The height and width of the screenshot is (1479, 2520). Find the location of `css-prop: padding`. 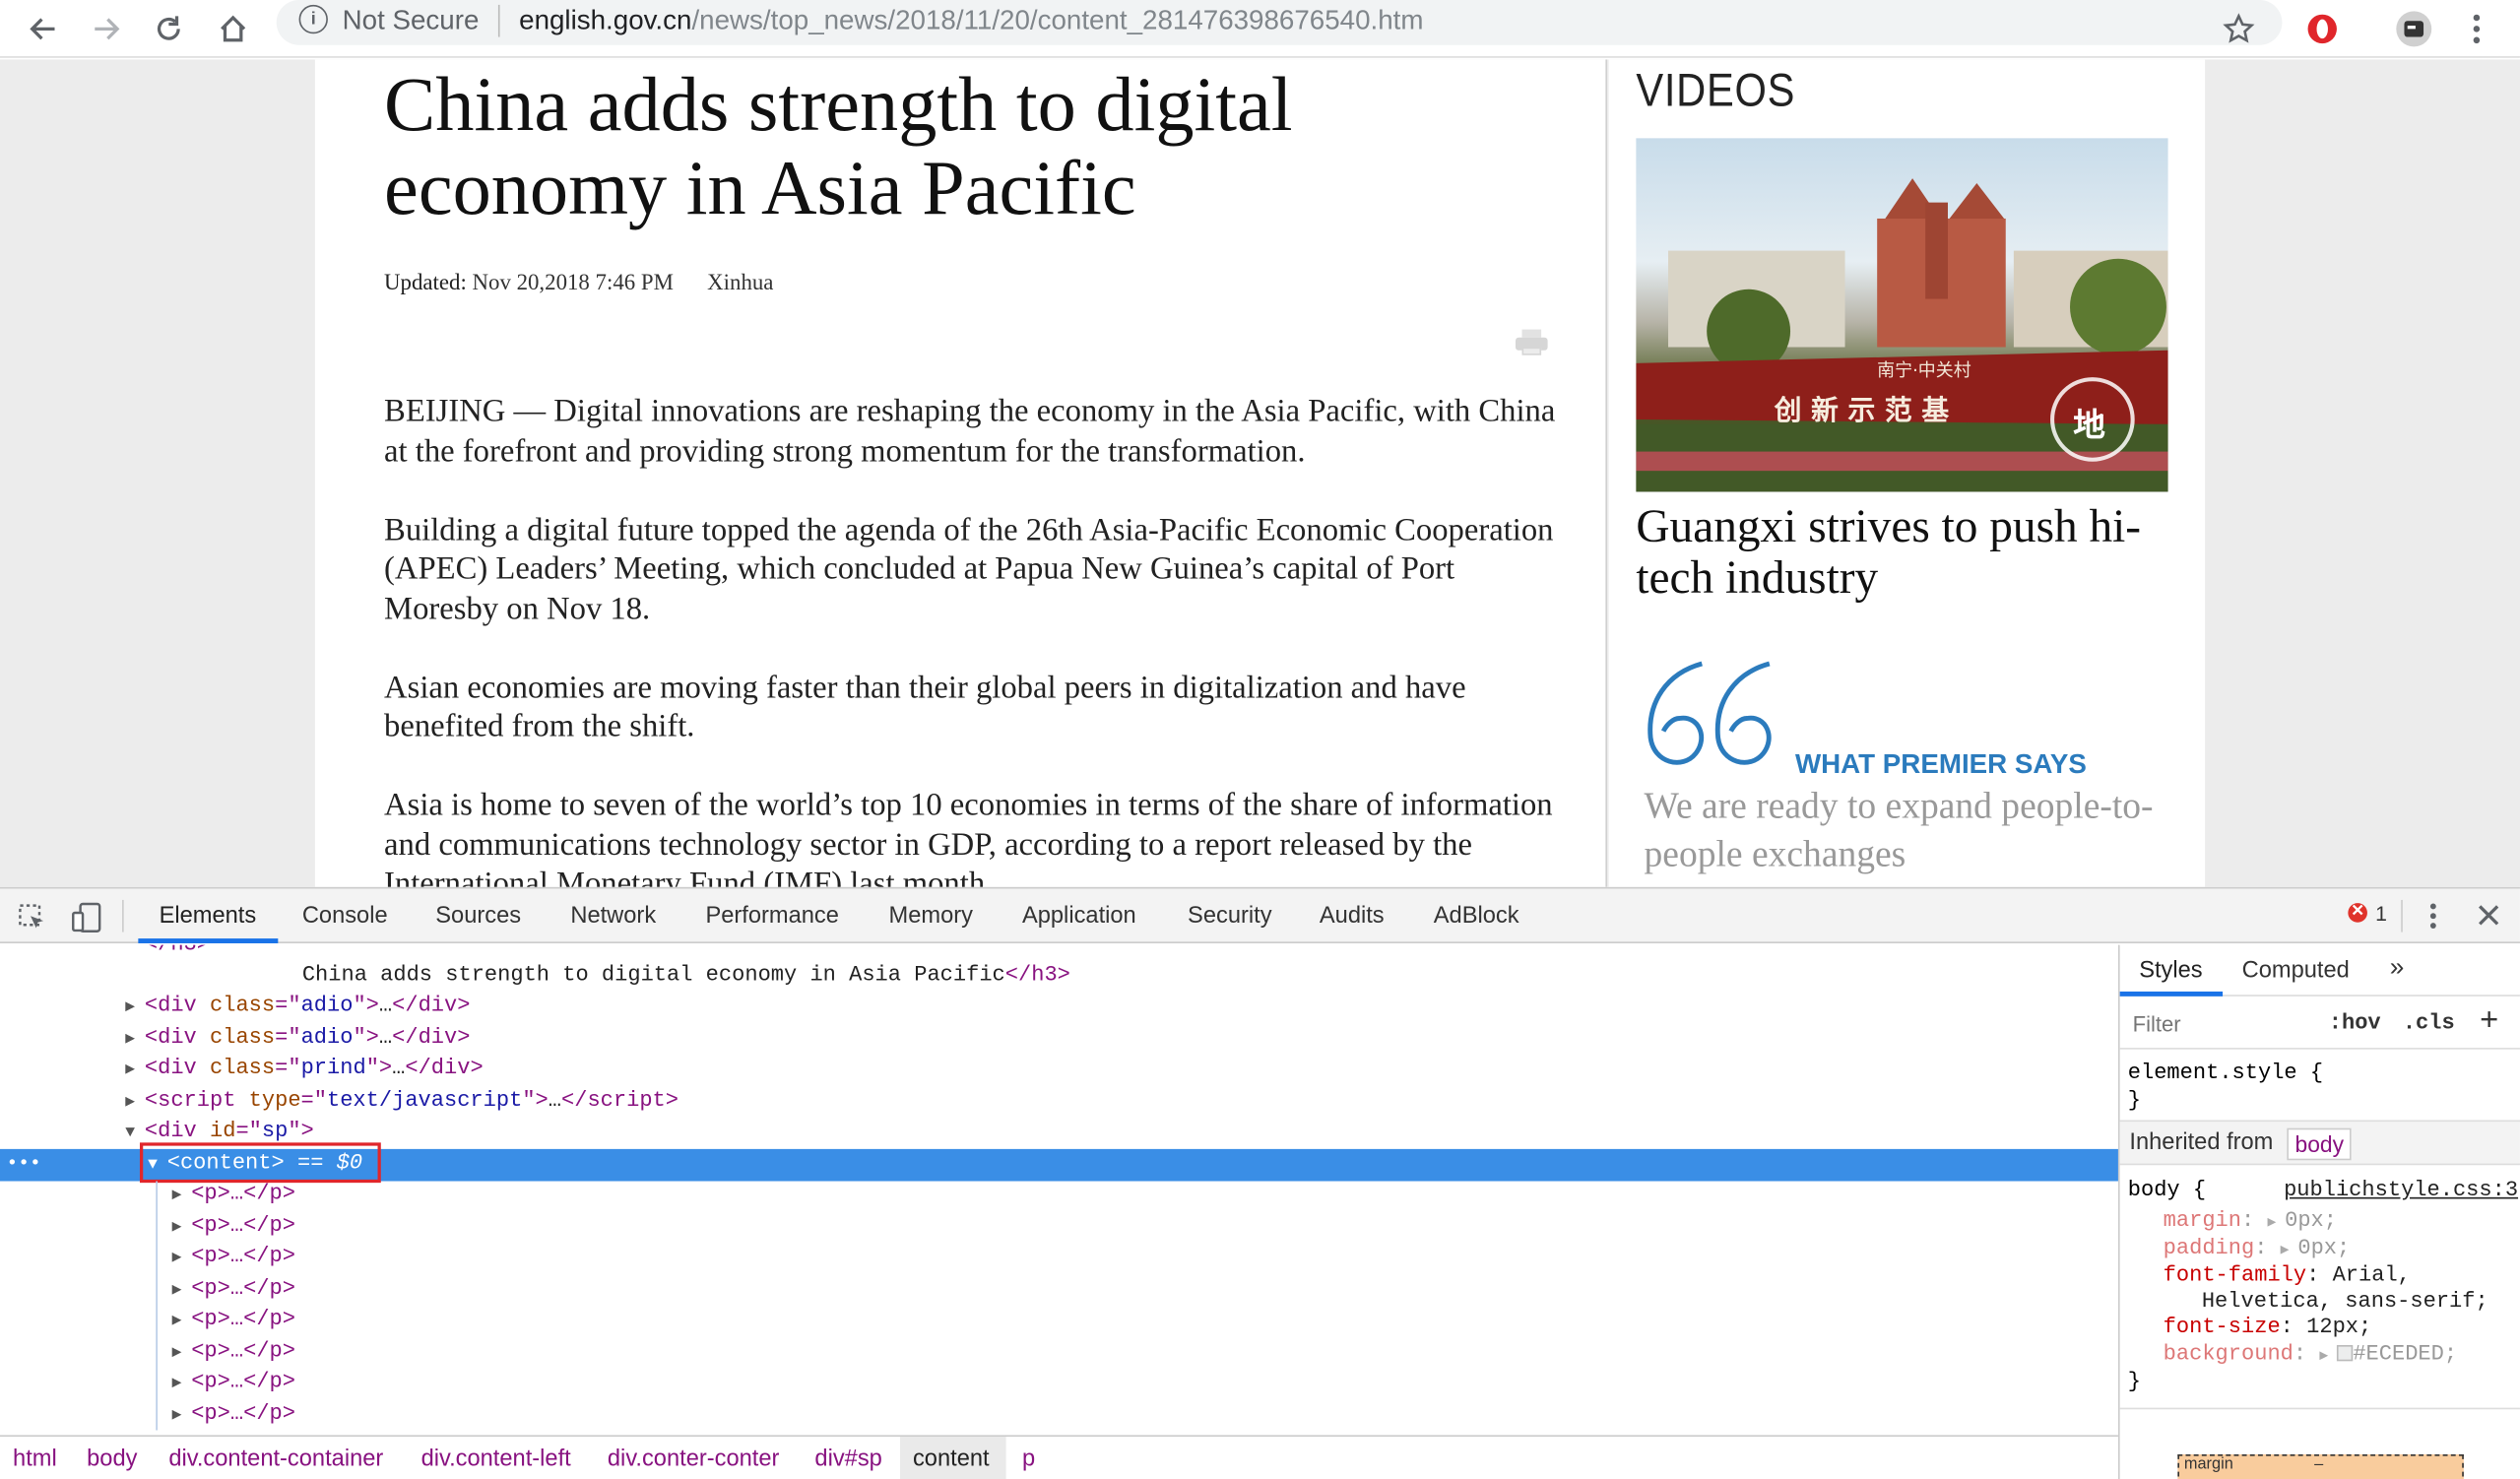

css-prop: padding is located at coordinates (2209, 1249).